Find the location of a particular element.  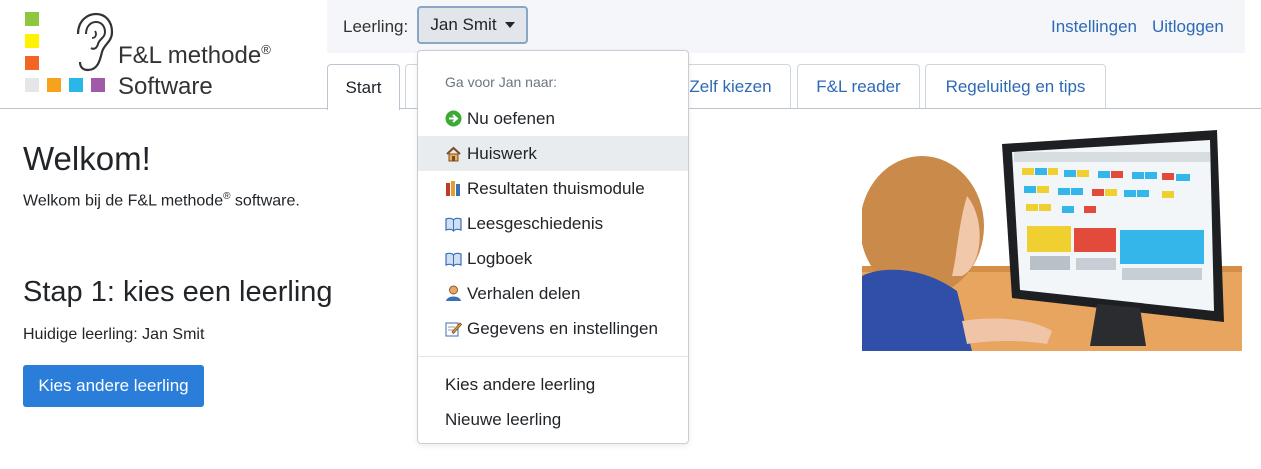

house-icon is located at coordinates (453, 154).